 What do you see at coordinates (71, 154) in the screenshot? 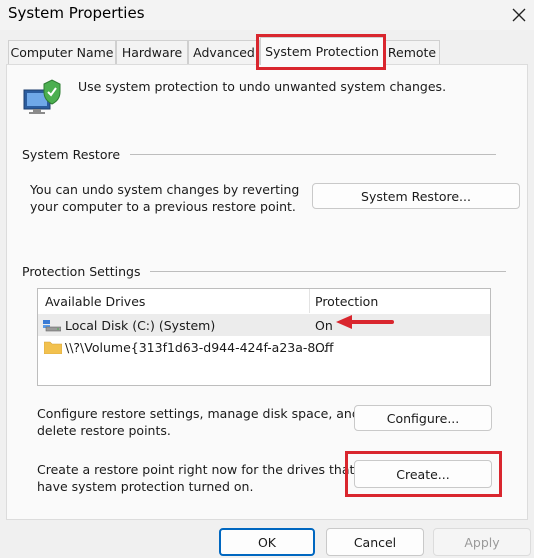
I see `system-restore-heading: System Restore` at bounding box center [71, 154].